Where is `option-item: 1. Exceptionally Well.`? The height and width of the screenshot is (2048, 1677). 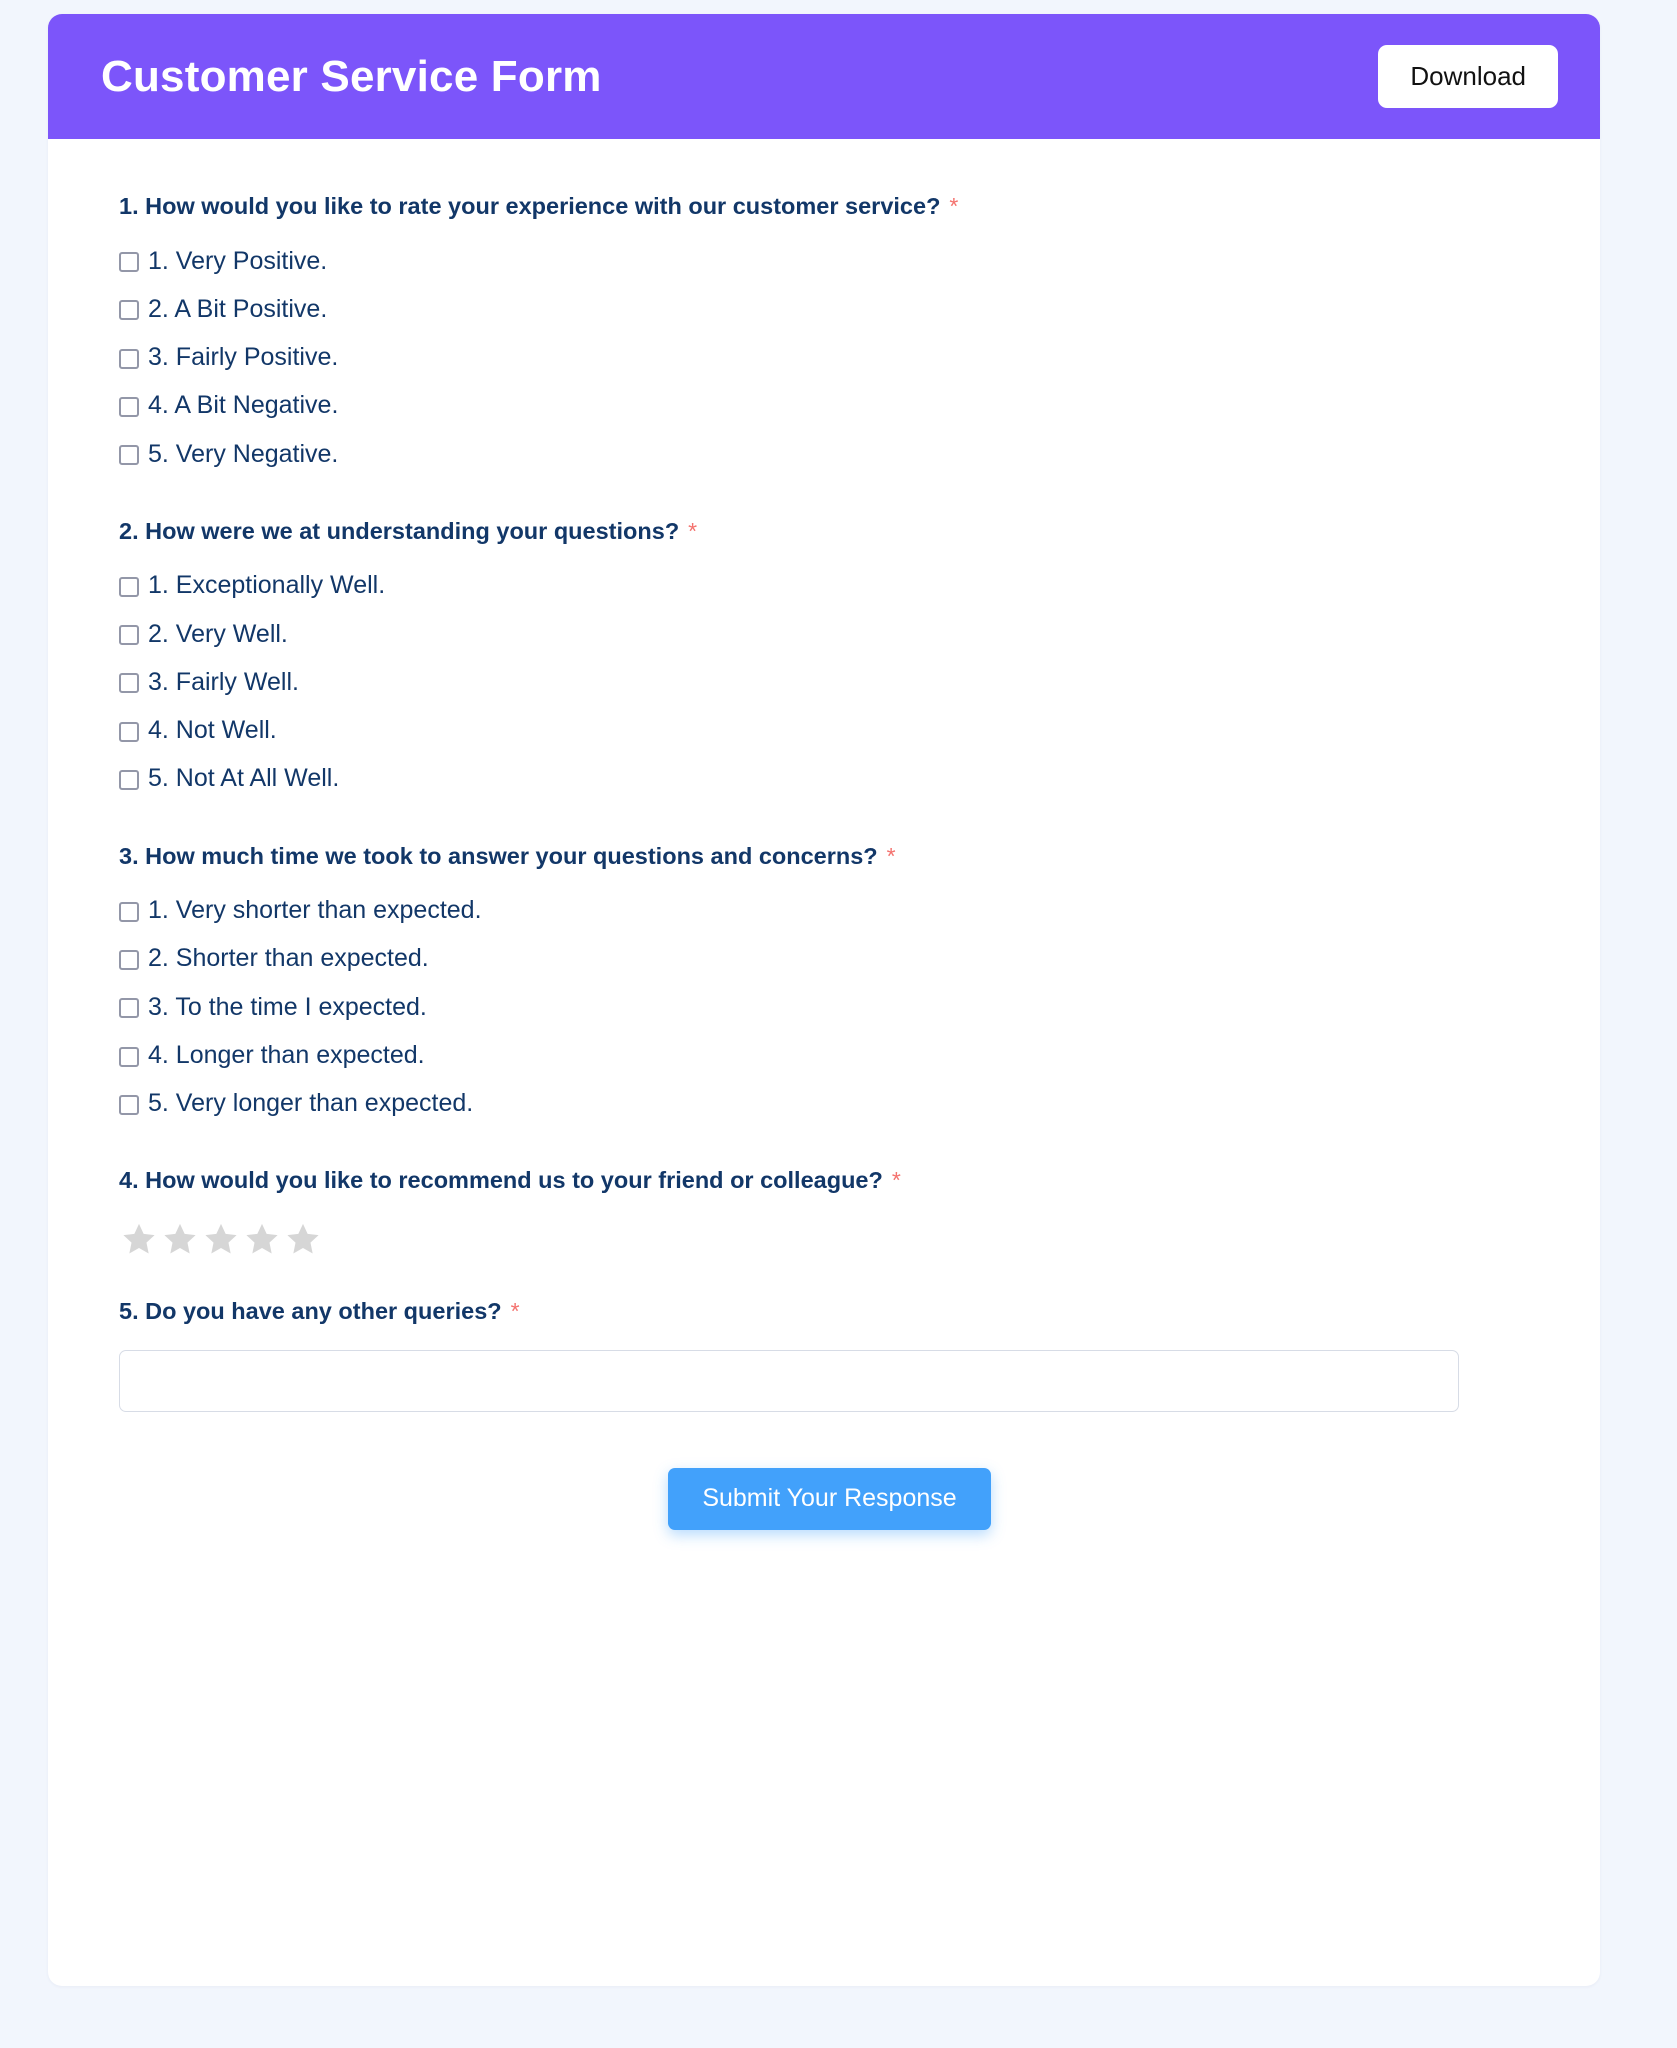
option-item: 1. Exceptionally Well. is located at coordinates (829, 585).